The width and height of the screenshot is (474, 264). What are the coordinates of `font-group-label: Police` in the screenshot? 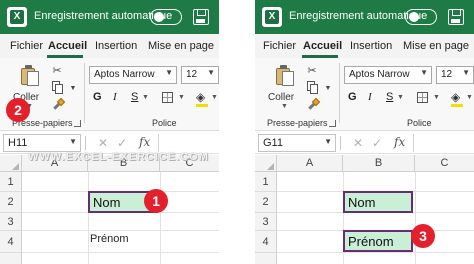 It's located at (164, 123).